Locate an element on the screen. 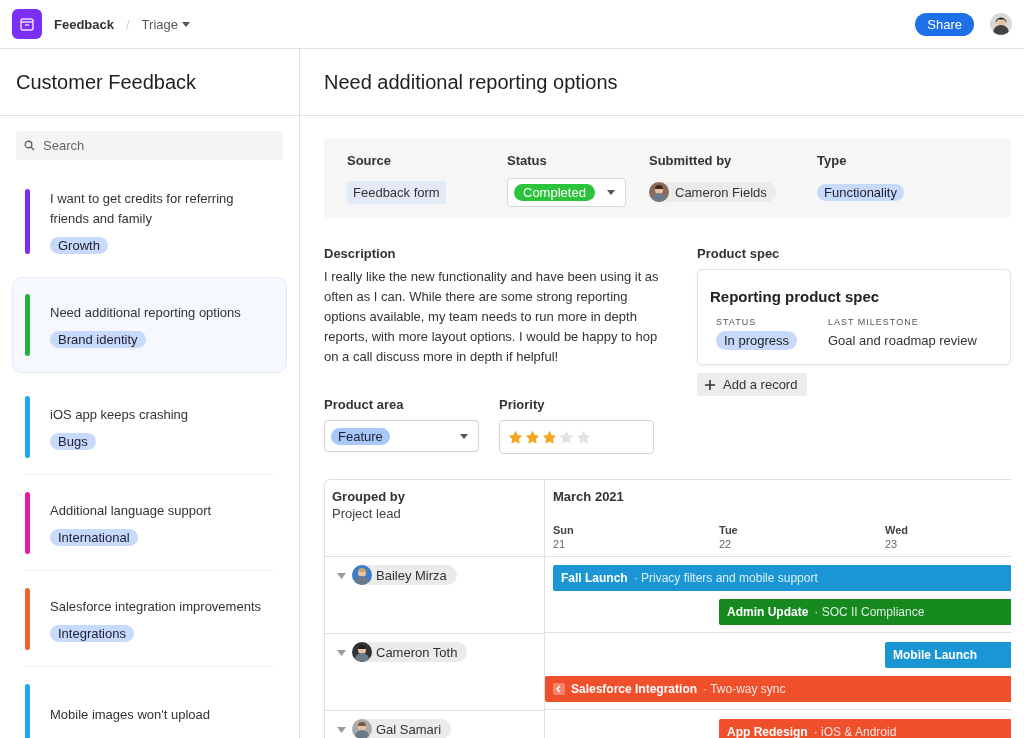  lead-name: Cameron Toth is located at coordinates (417, 652).